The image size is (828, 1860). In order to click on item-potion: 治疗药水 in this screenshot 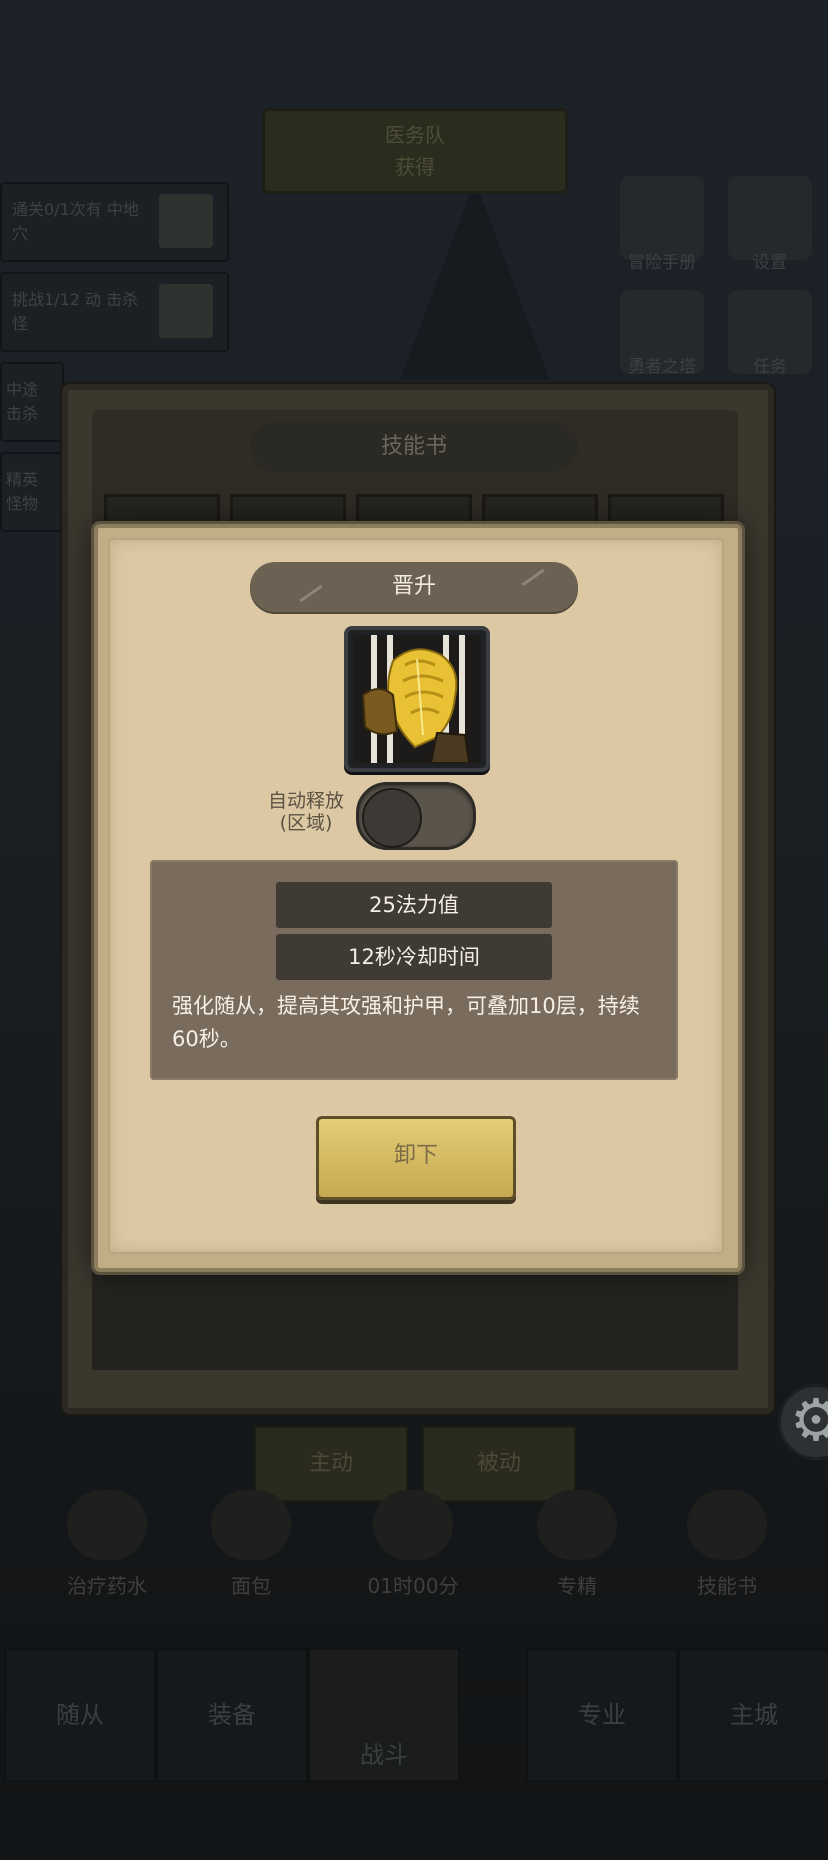, I will do `click(107, 1544)`.